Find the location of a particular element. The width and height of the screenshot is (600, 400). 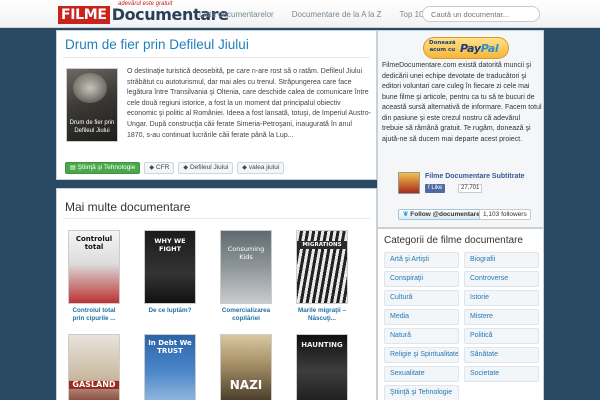

documentary-card: NAZI is located at coordinates (246, 367).